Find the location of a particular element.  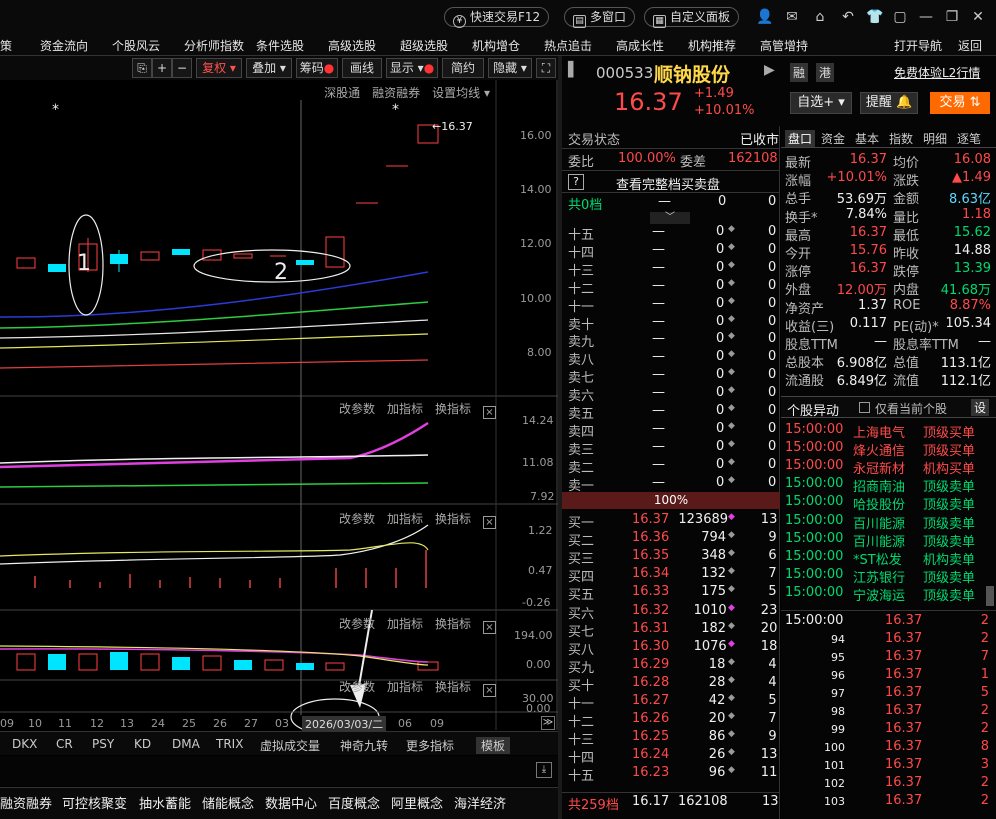

settings-icon: ▢ is located at coordinates (900, 17).